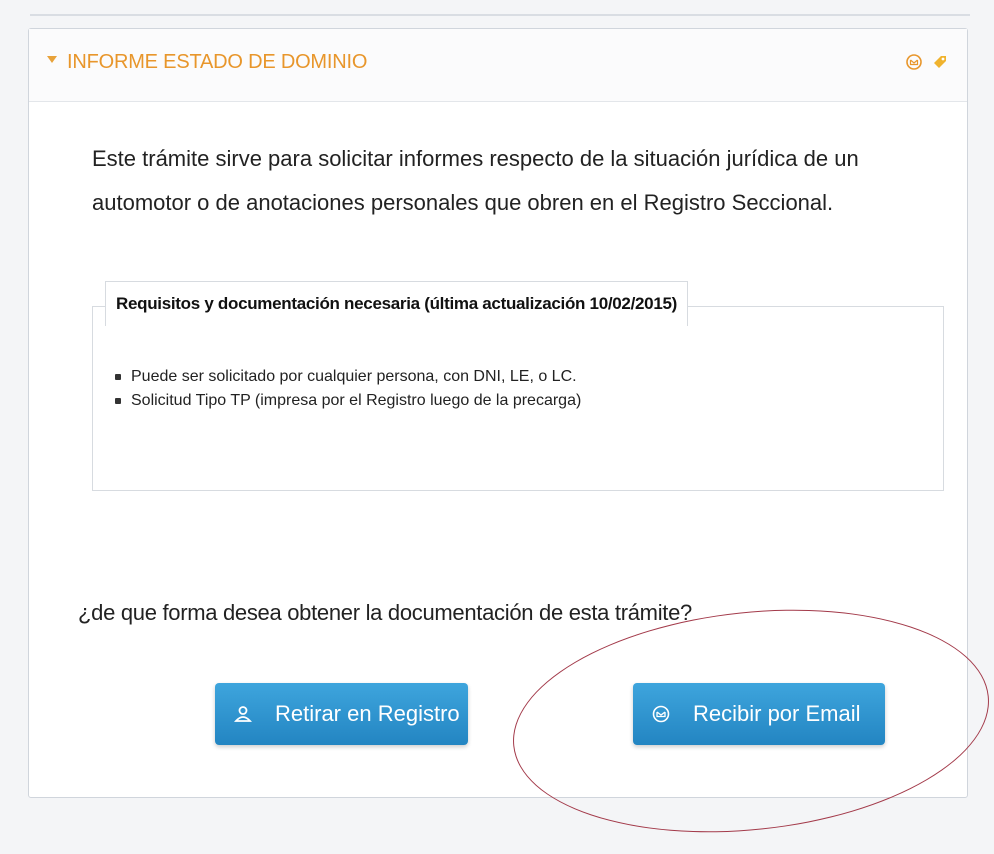  Describe the element at coordinates (500, 15) in the screenshot. I see `top-divider` at that location.